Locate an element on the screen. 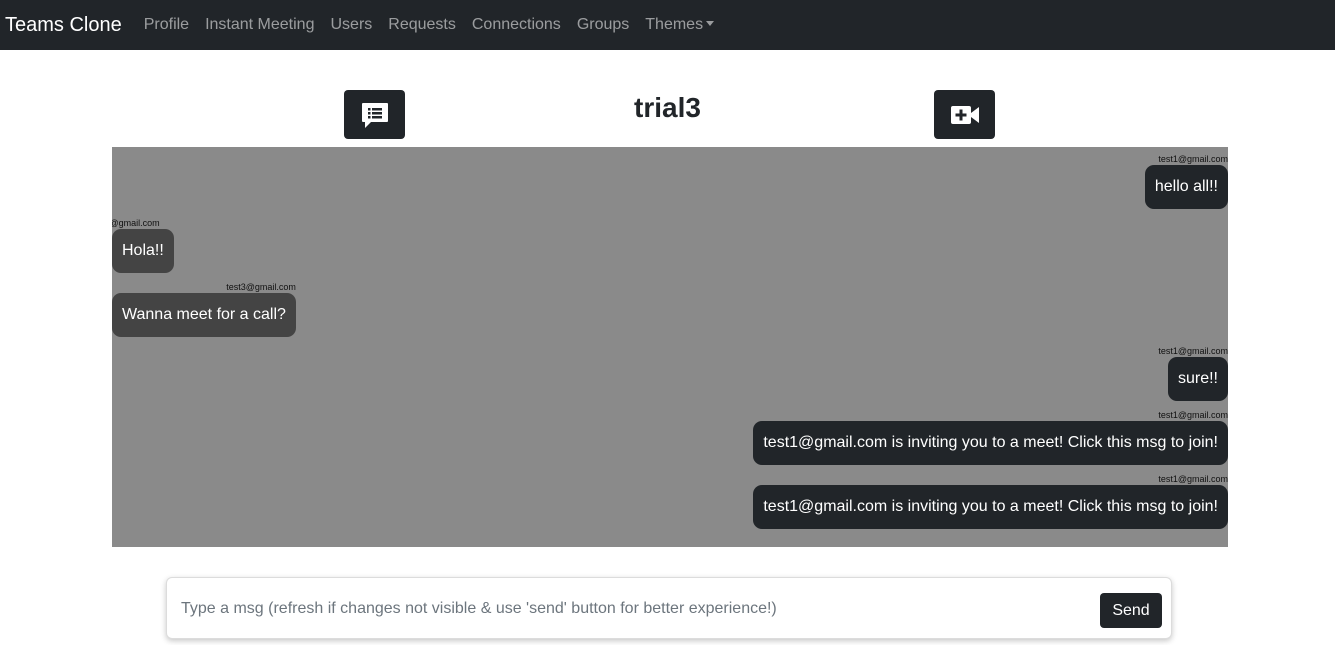 The height and width of the screenshot is (645, 1335). message-bubble: Wanna meet for a call? is located at coordinates (204, 315).